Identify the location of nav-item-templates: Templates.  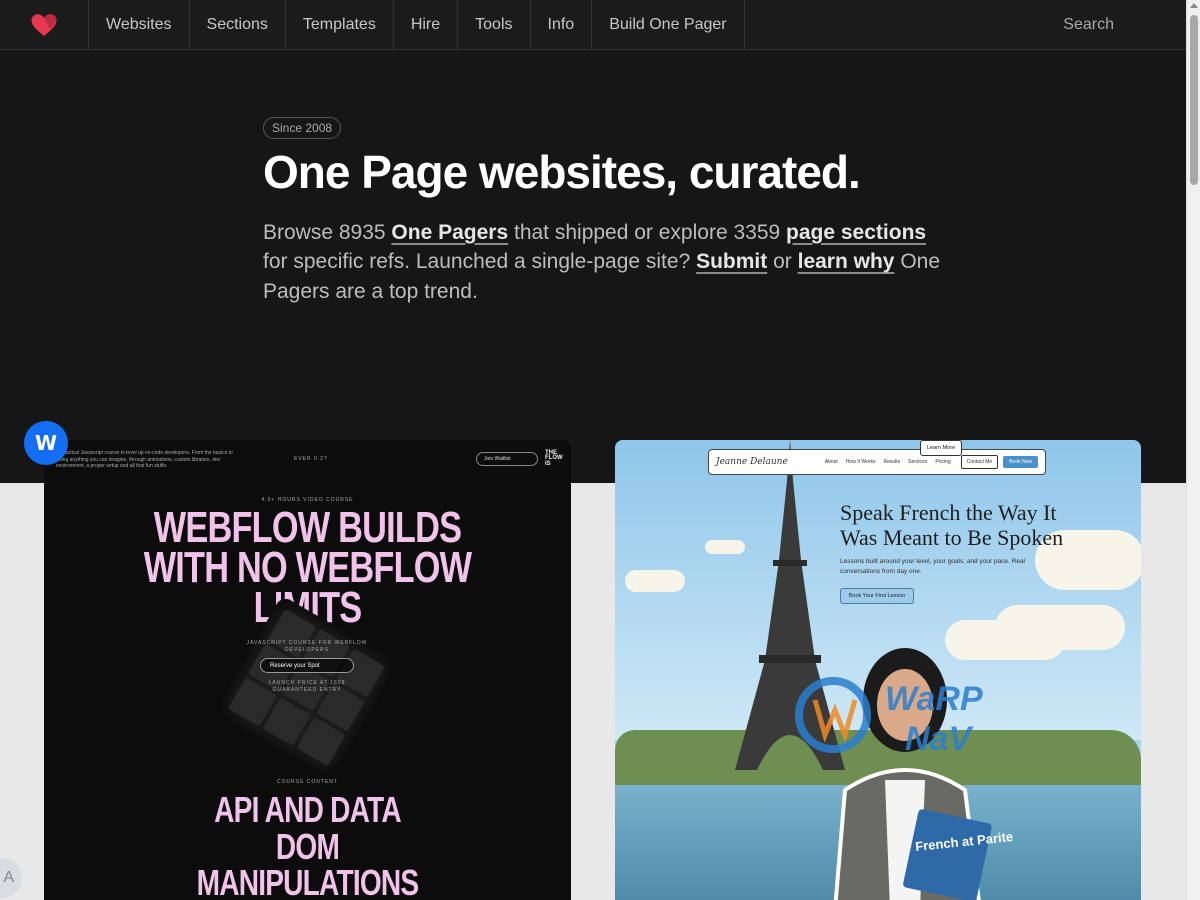
(340, 24).